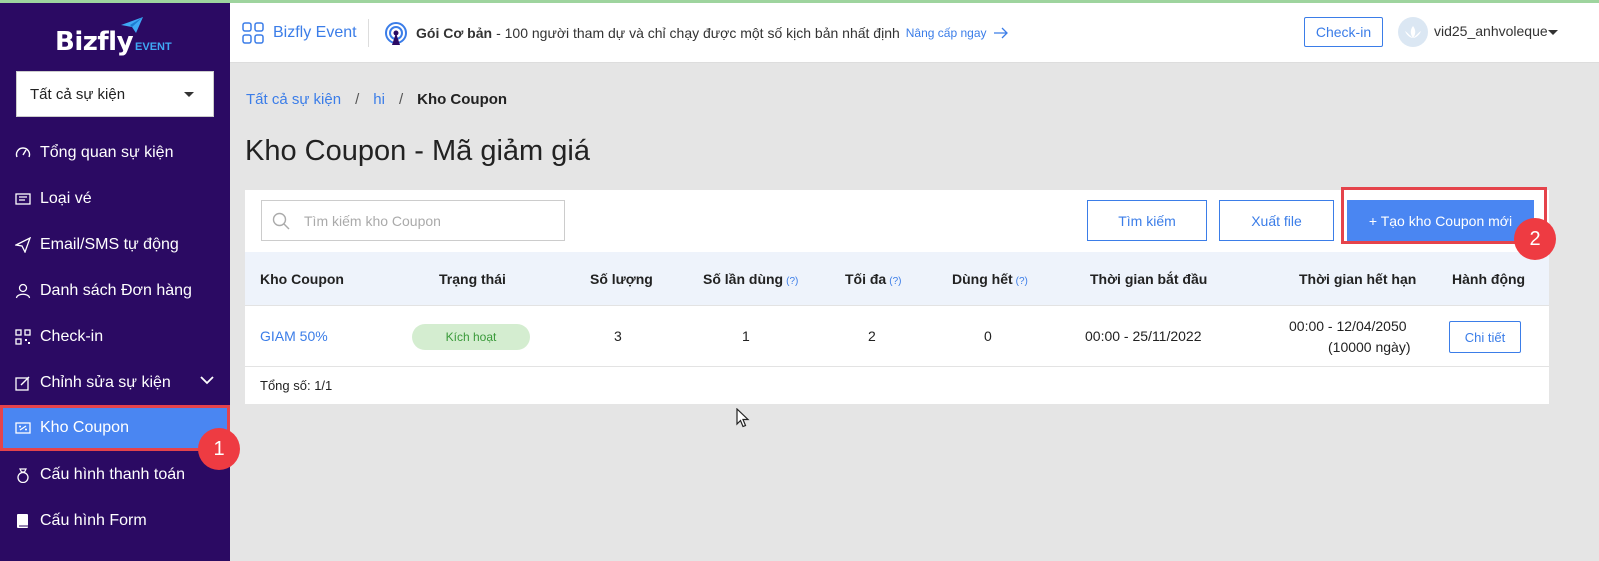 The height and width of the screenshot is (561, 1599). I want to click on money-bag-icon, so click(23, 475).